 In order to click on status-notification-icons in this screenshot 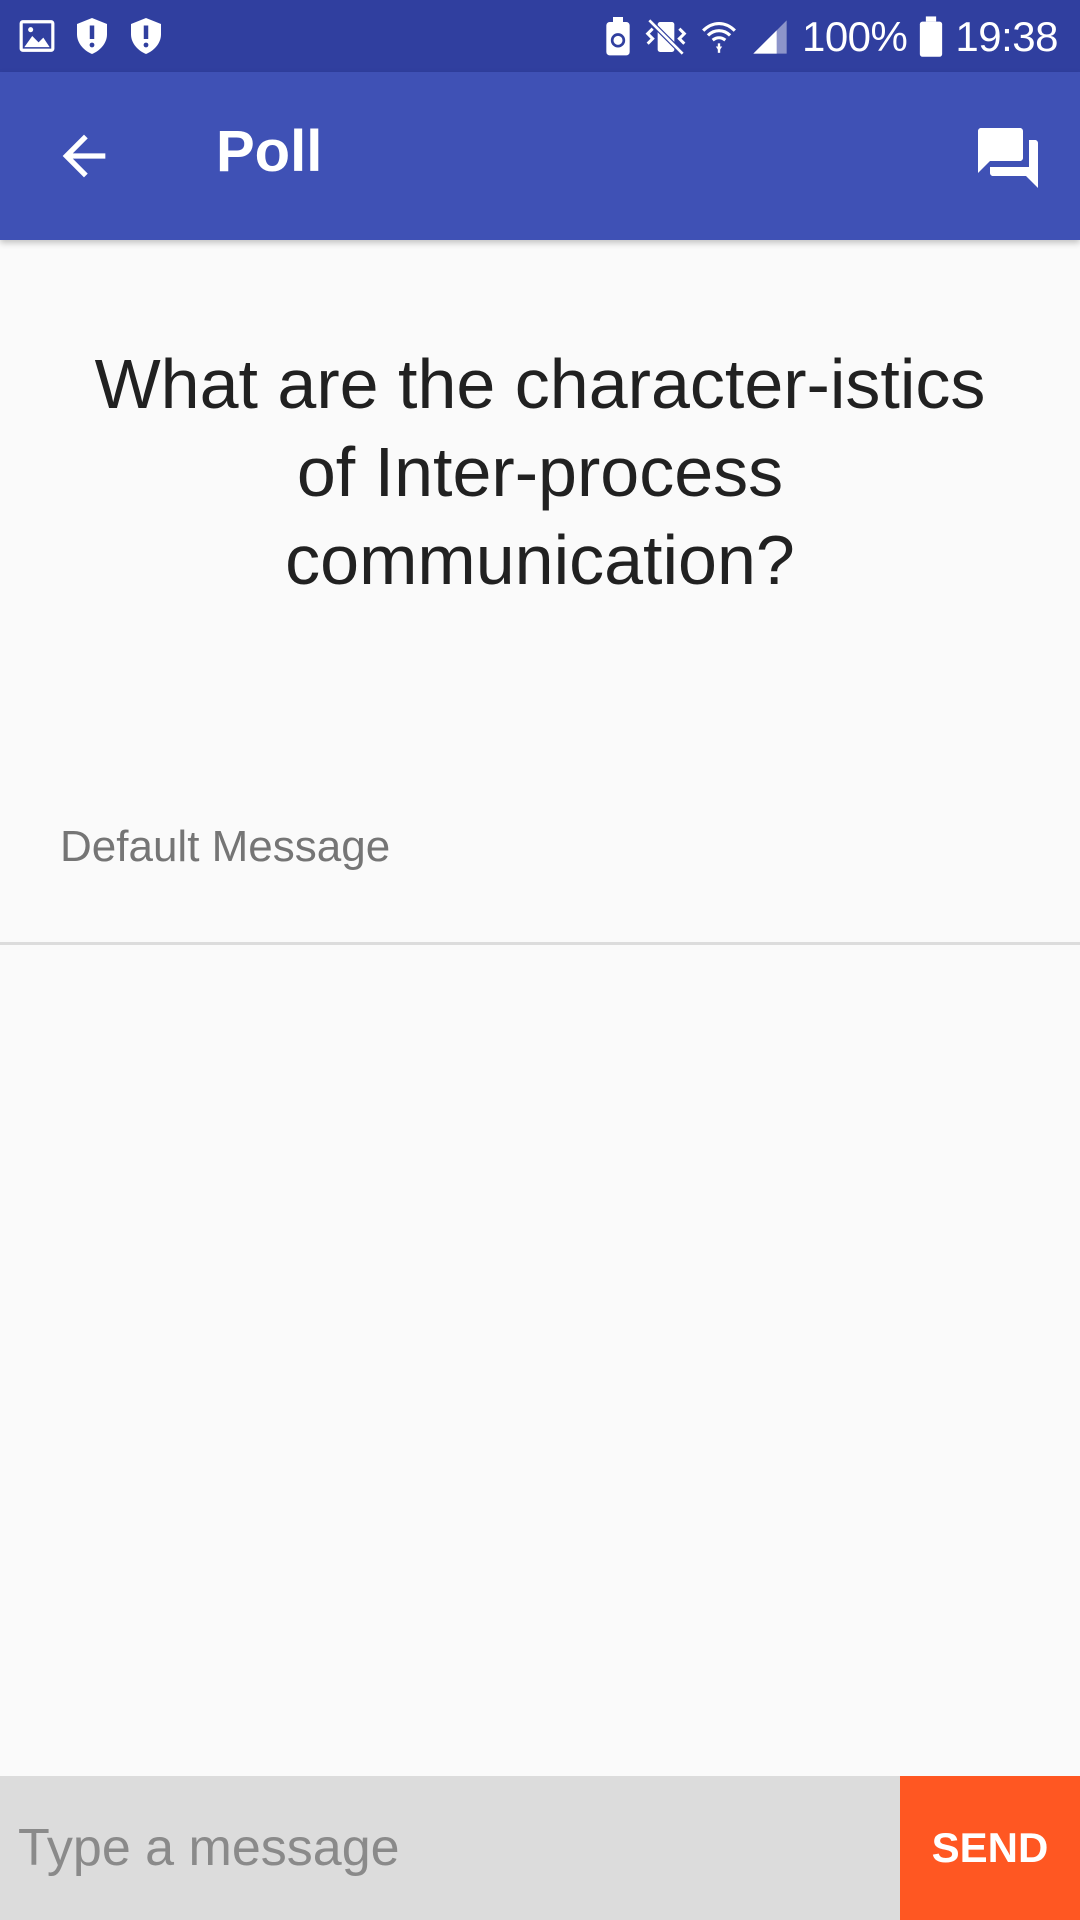, I will do `click(91, 36)`.